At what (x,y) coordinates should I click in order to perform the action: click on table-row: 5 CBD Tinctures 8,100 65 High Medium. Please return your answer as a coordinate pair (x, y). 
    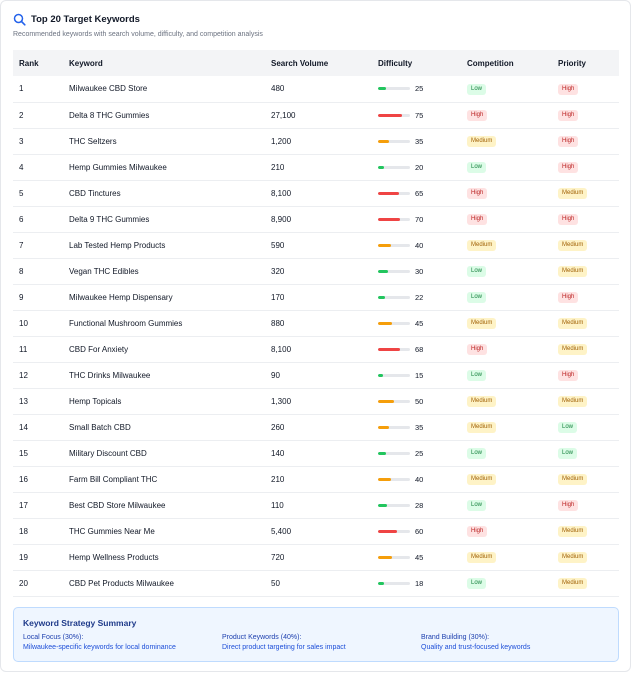
    Looking at the image, I should click on (316, 193).